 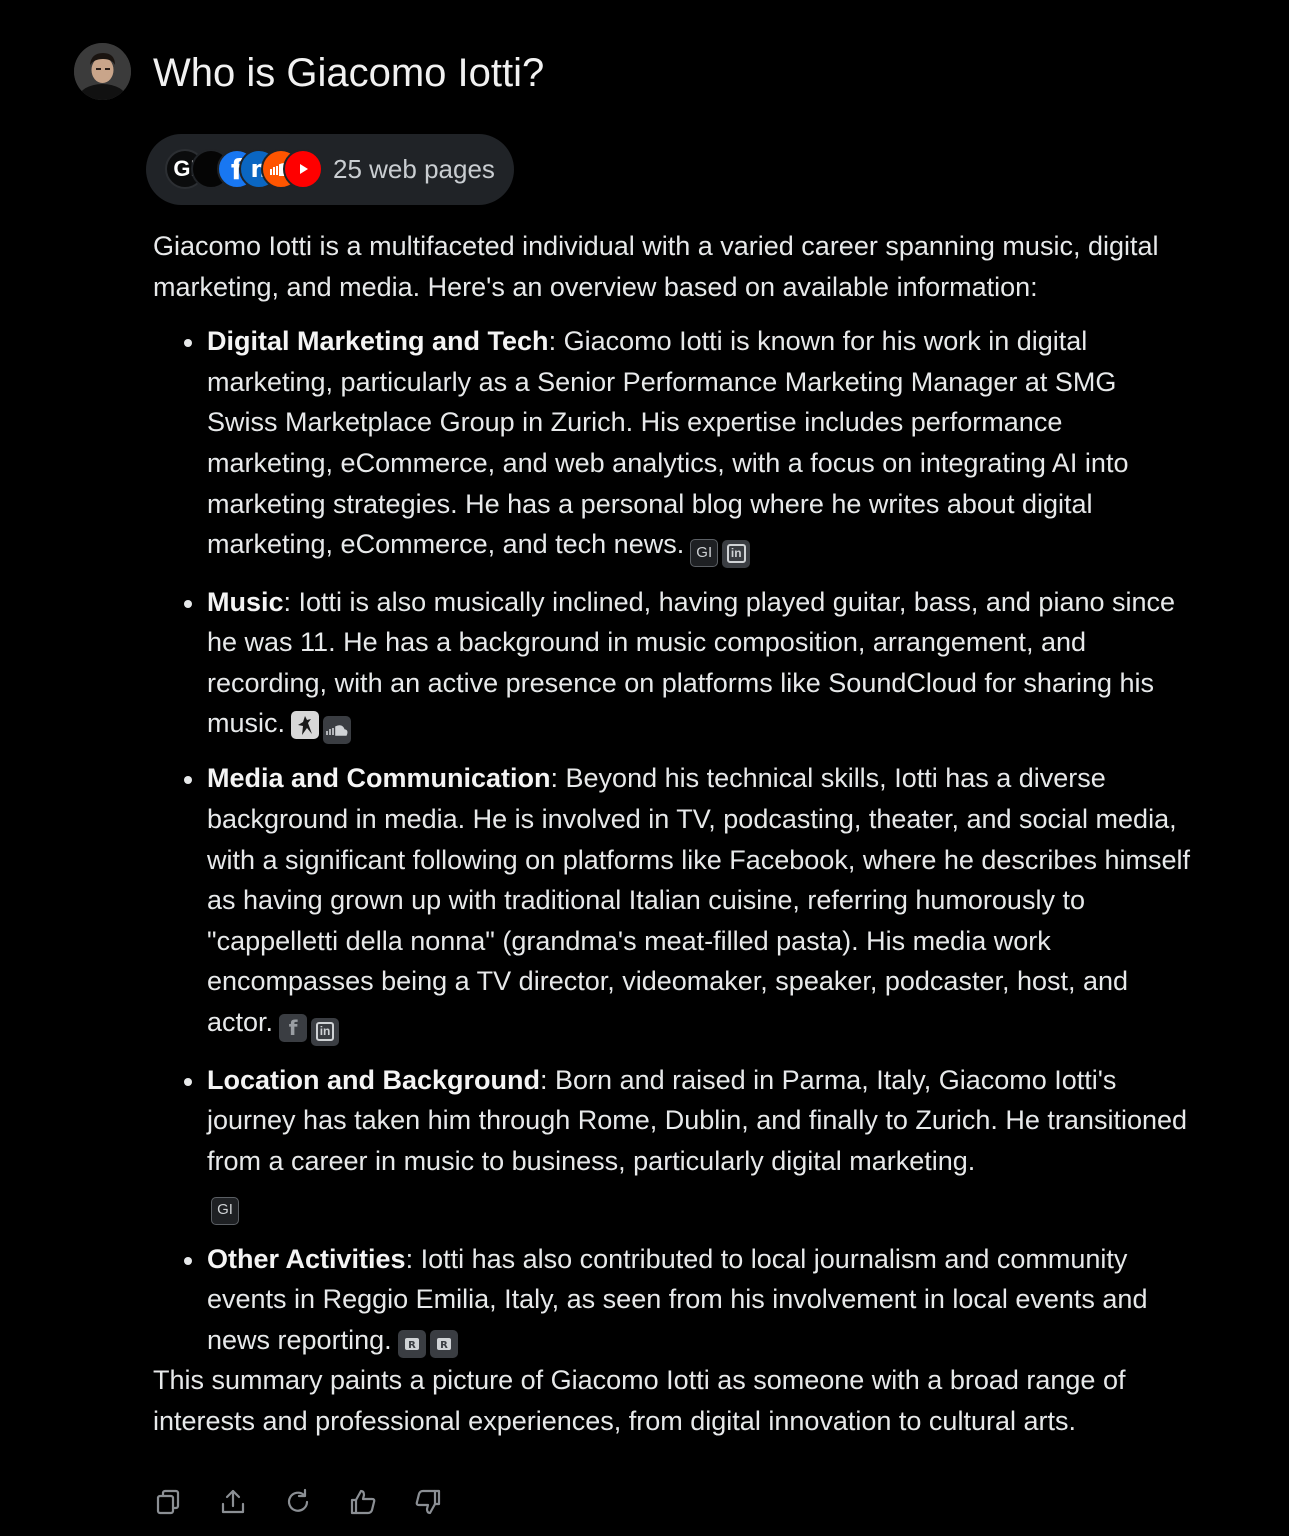 I want to click on action-bar, so click(x=308, y=1502).